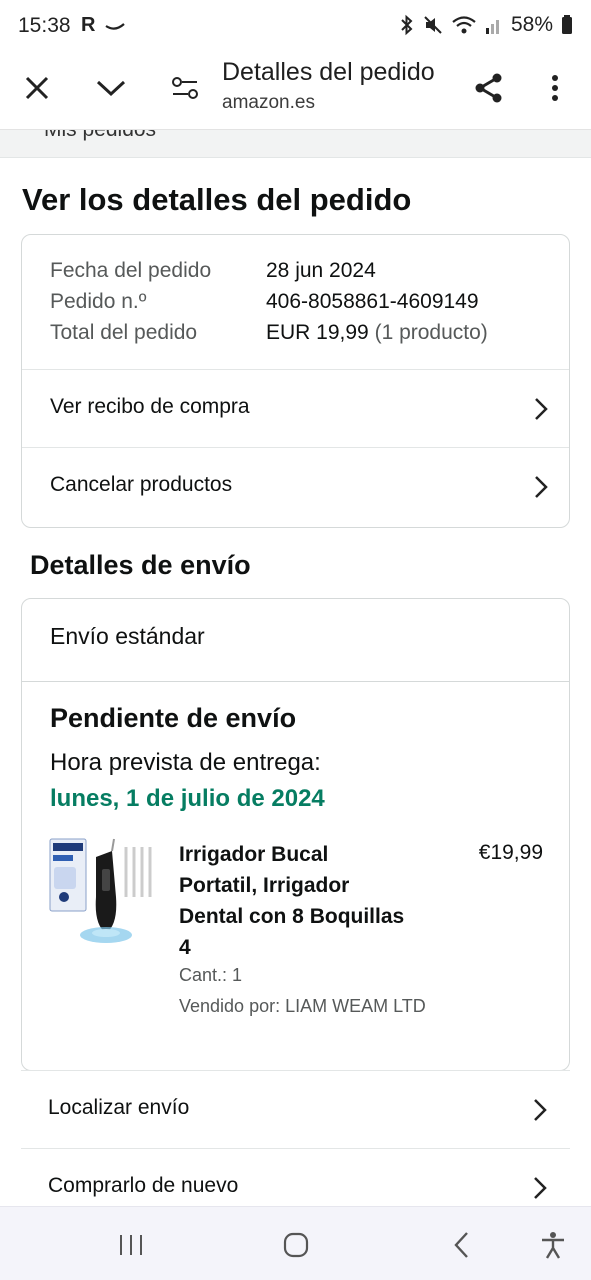 This screenshot has height=1280, width=591. Describe the element at coordinates (111, 88) in the screenshot. I see `chevron-down-icon` at that location.